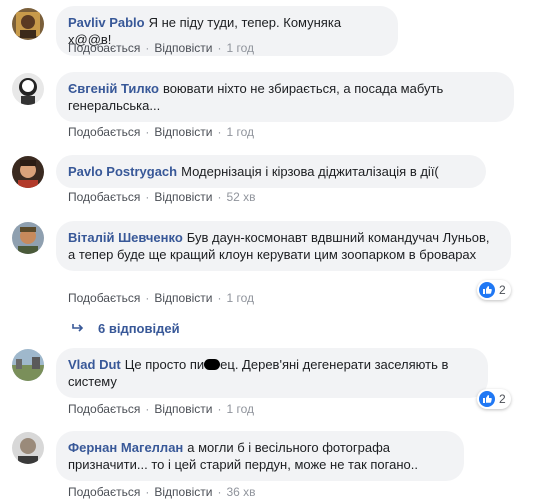 The image size is (549, 504). Describe the element at coordinates (212, 364) in the screenshot. I see `censored-mark` at that location.